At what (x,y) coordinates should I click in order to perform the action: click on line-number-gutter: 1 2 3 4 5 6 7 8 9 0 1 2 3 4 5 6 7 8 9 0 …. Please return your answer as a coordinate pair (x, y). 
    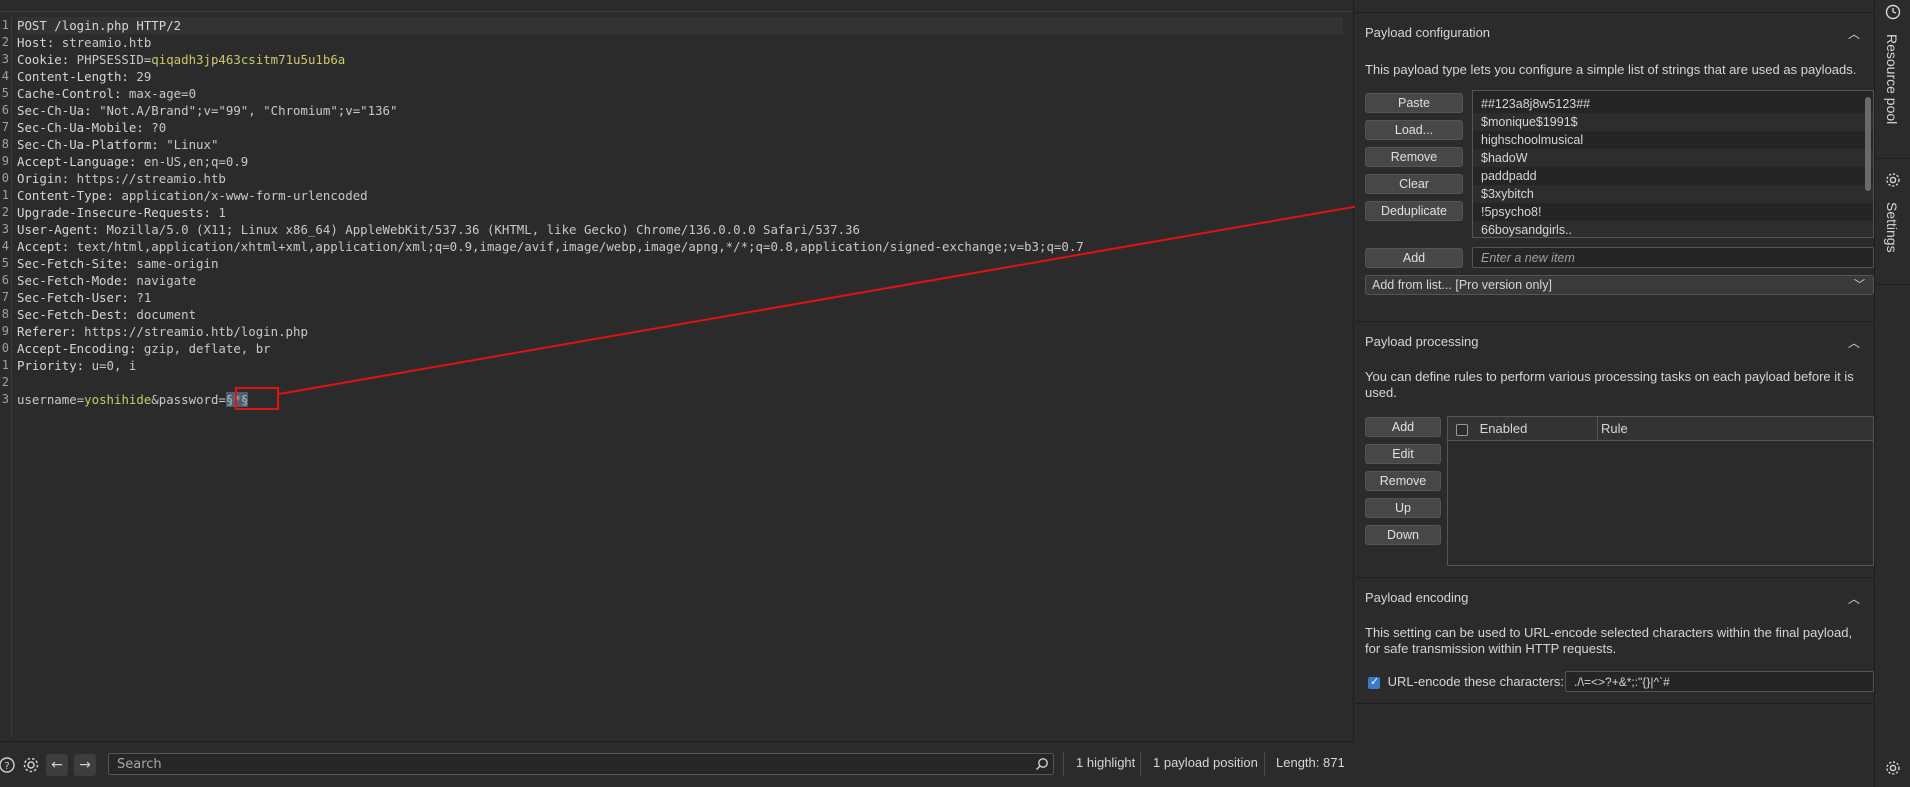
    Looking at the image, I should click on (6, 377).